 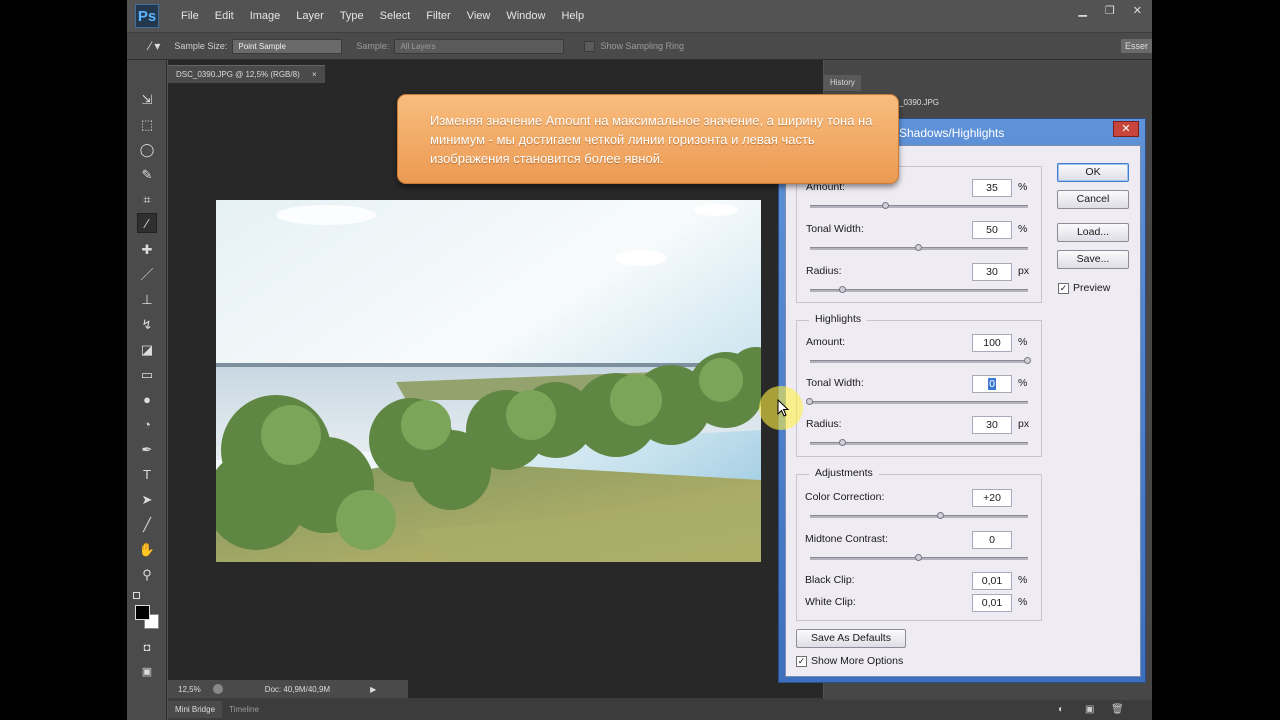 What do you see at coordinates (842, 83) in the screenshot?
I see `tab-history: History` at bounding box center [842, 83].